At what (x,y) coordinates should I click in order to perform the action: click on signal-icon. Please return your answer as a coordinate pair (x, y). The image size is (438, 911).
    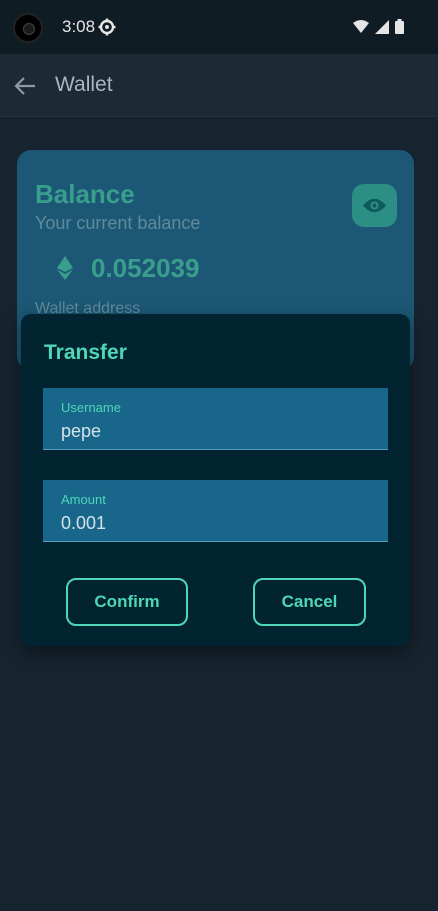
    Looking at the image, I should click on (382, 26).